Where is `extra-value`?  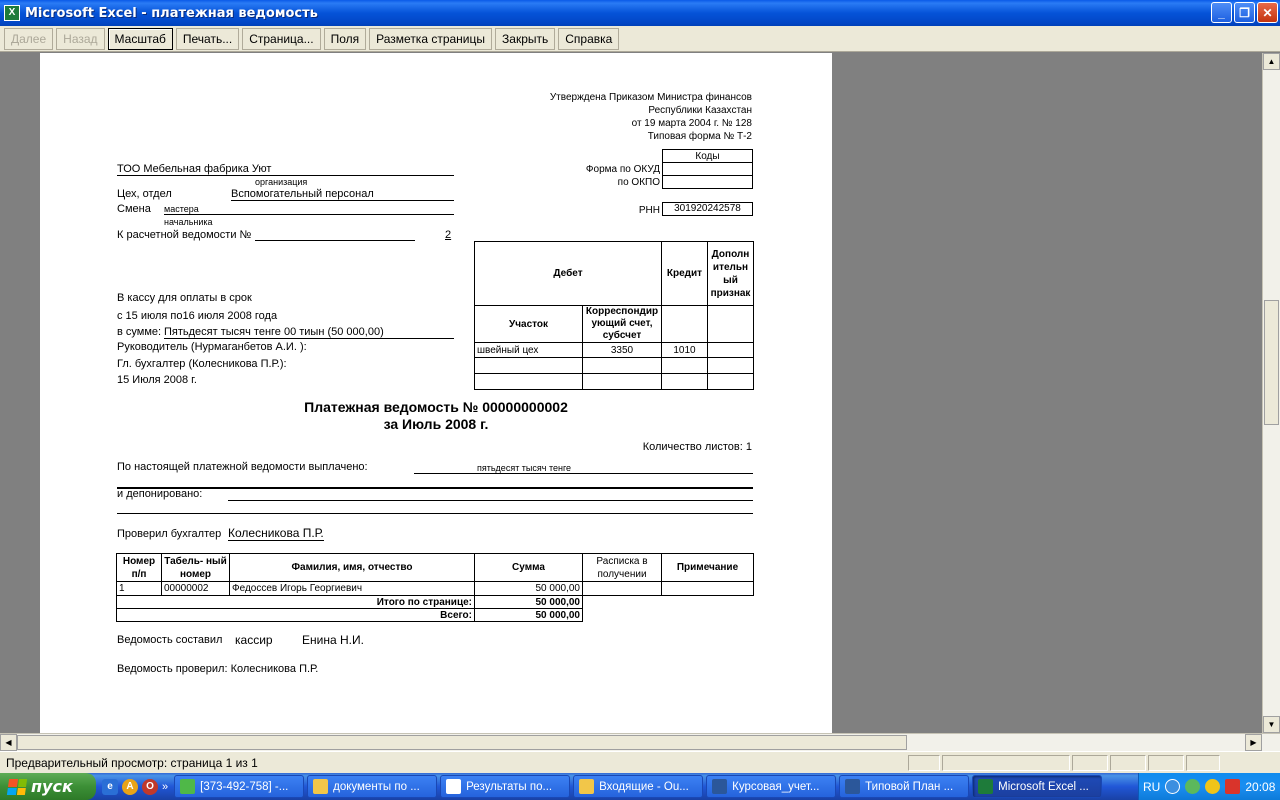 extra-value is located at coordinates (730, 350).